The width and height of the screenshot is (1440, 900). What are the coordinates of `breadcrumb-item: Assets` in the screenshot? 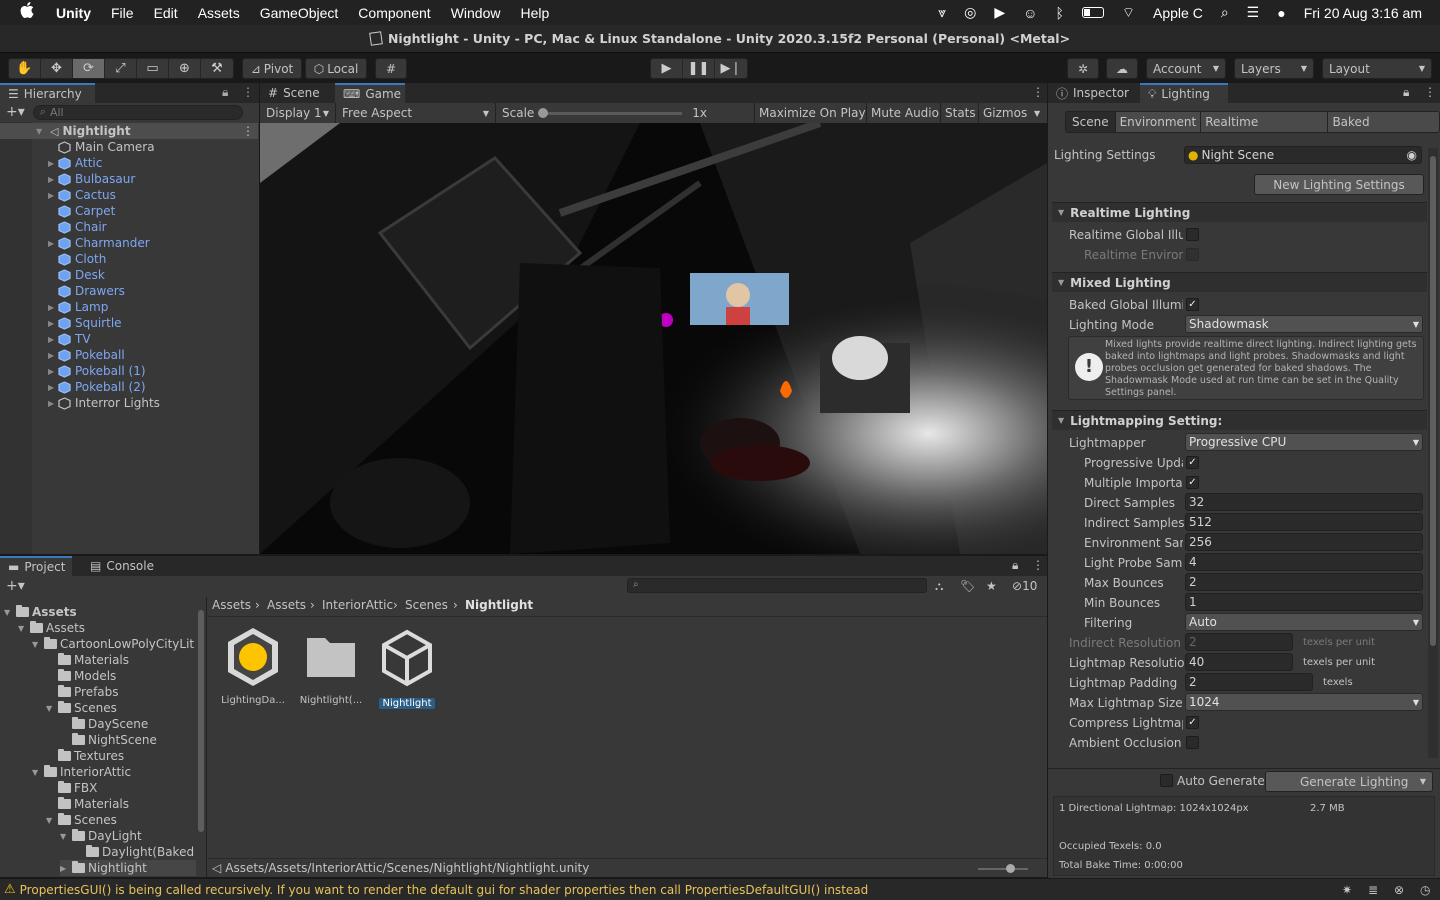 It's located at (231, 605).